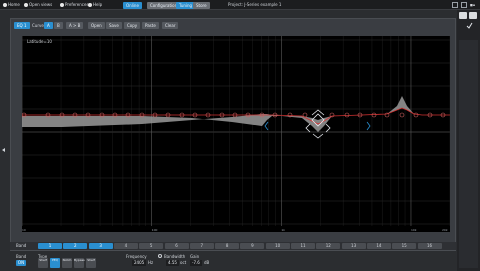 This screenshot has height=271, width=480. I want to click on preferences-link: Preferences, so click(74, 5).